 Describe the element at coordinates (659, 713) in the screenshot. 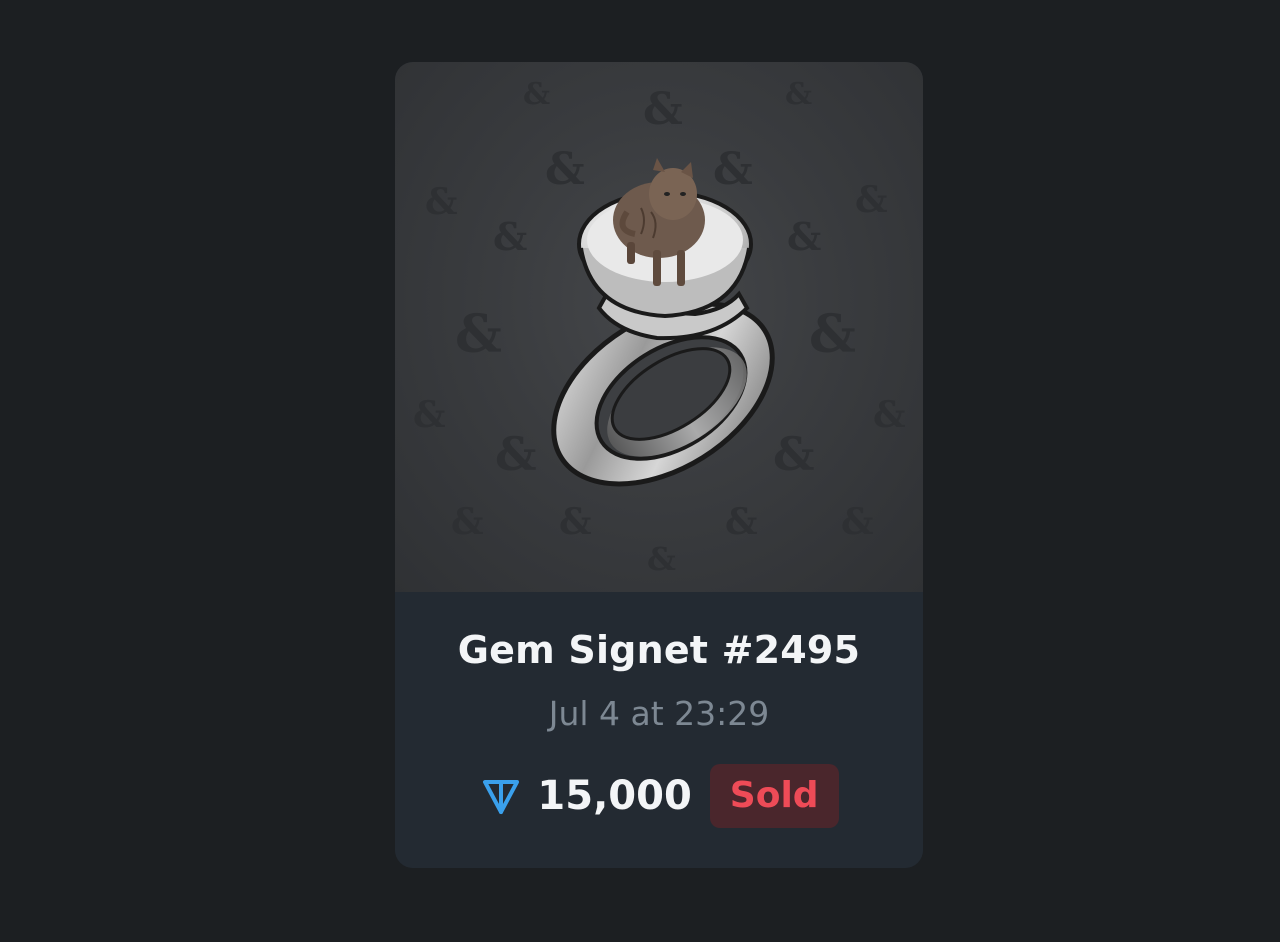

I see `gift-date: Jul 4 at 23:29` at that location.